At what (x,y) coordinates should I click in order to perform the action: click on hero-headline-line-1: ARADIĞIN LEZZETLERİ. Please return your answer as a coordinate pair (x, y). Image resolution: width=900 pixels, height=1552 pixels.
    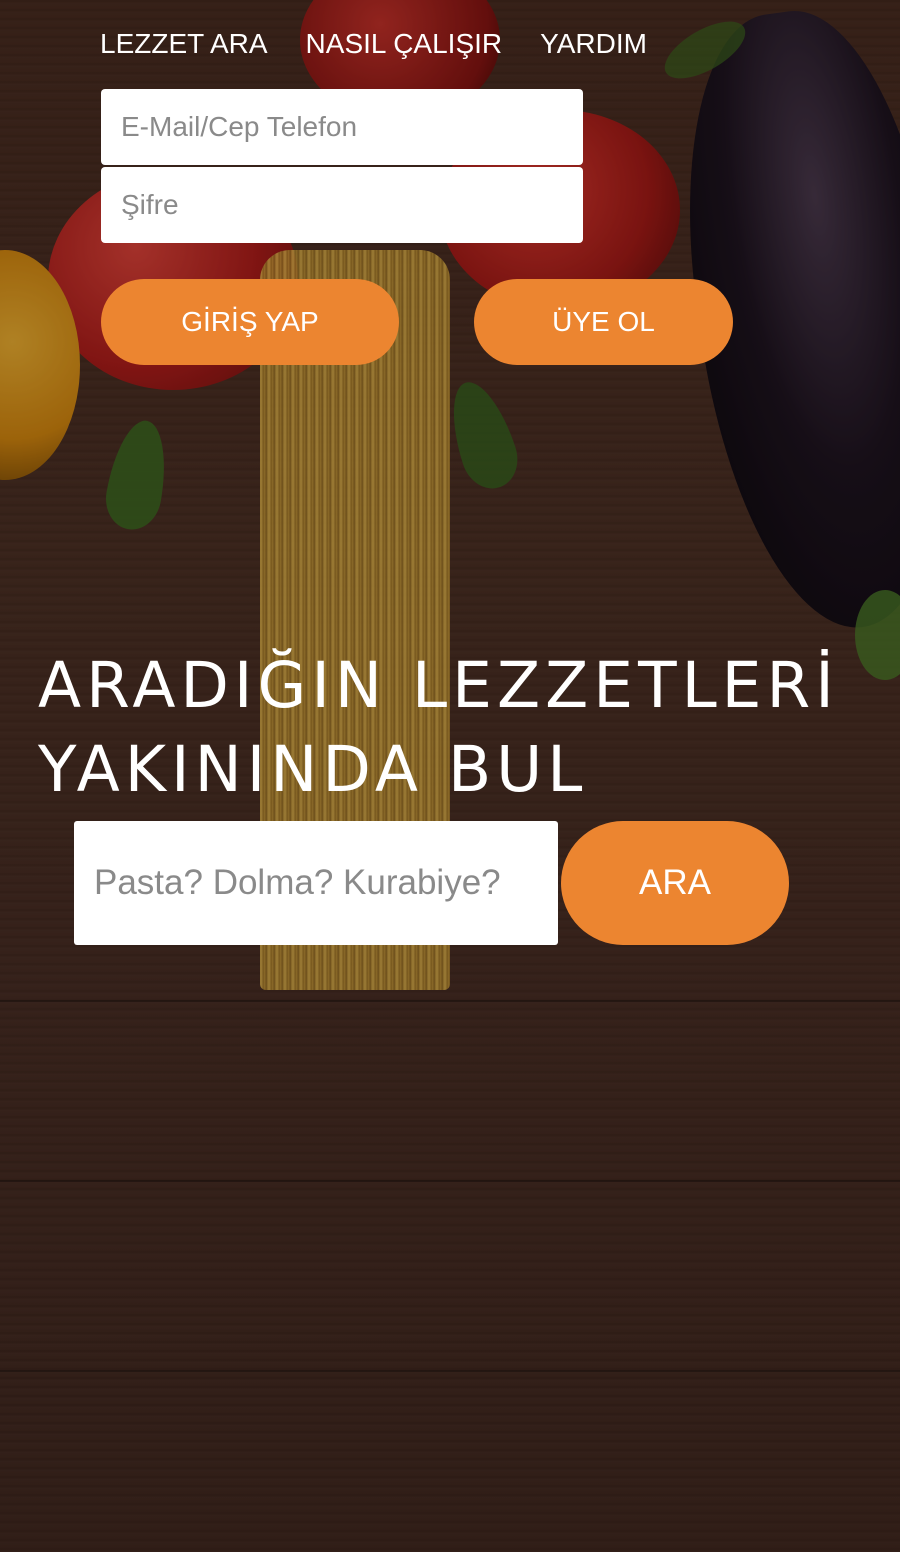
    Looking at the image, I should click on (438, 686).